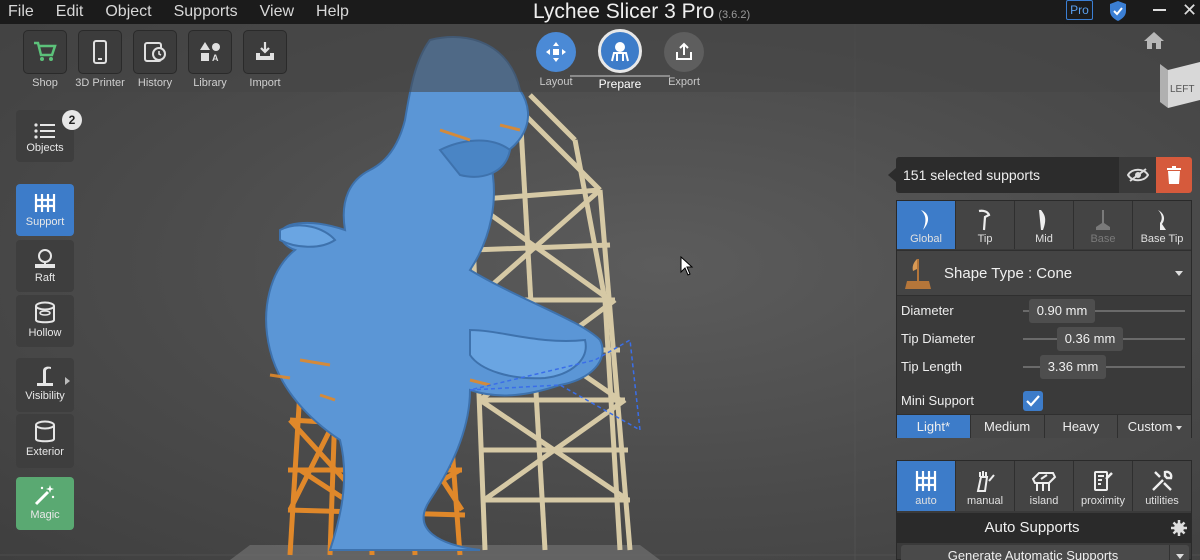 The width and height of the screenshot is (1200, 560). I want to click on objects-count-badge: 2, so click(72, 120).